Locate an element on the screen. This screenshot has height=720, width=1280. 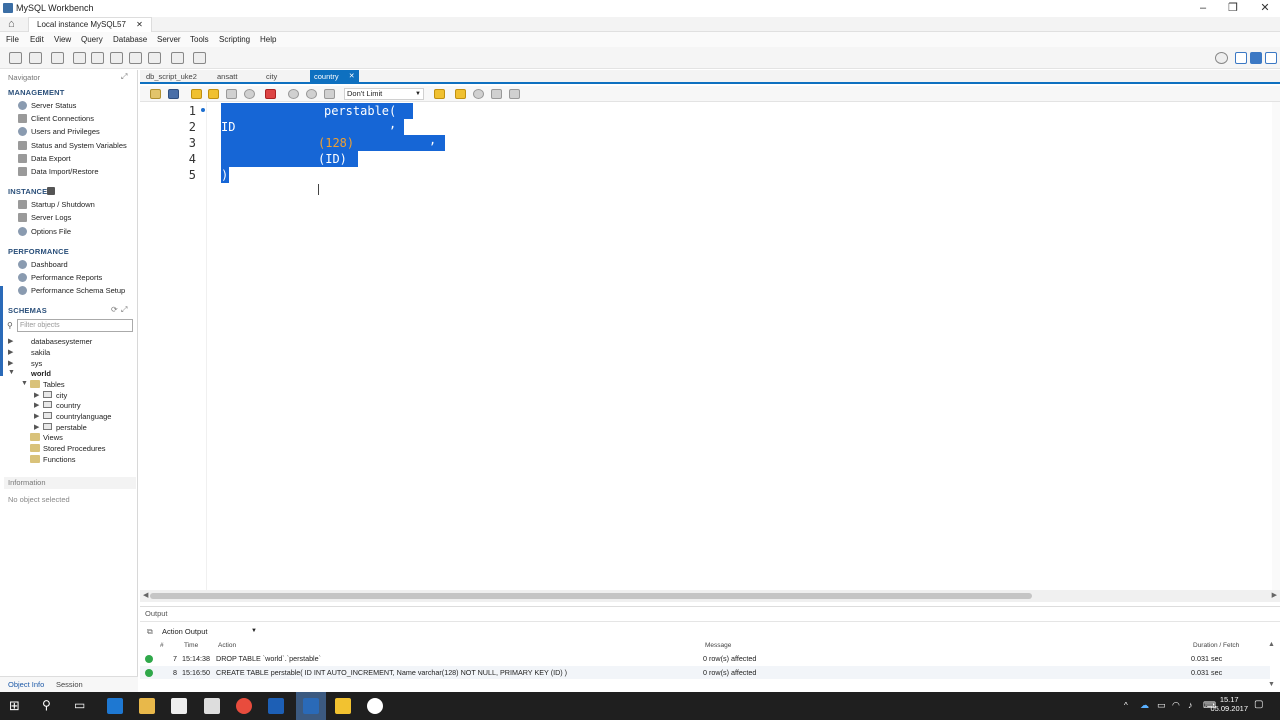
chrome-icon is located at coordinates (244, 706).